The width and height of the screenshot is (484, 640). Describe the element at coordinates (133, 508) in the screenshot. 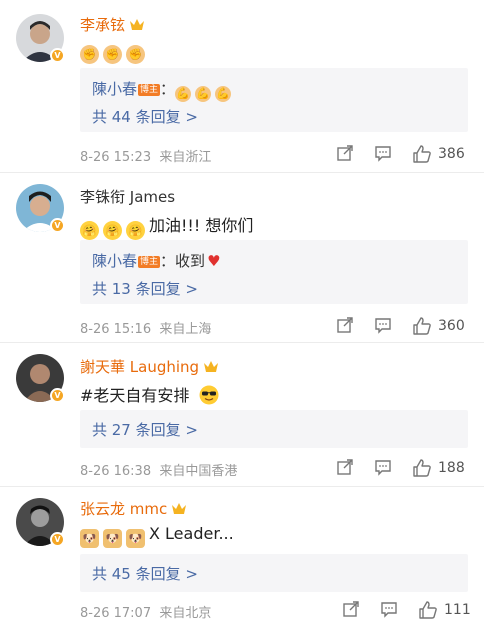

I see `username: 张云龙 mmc` at that location.